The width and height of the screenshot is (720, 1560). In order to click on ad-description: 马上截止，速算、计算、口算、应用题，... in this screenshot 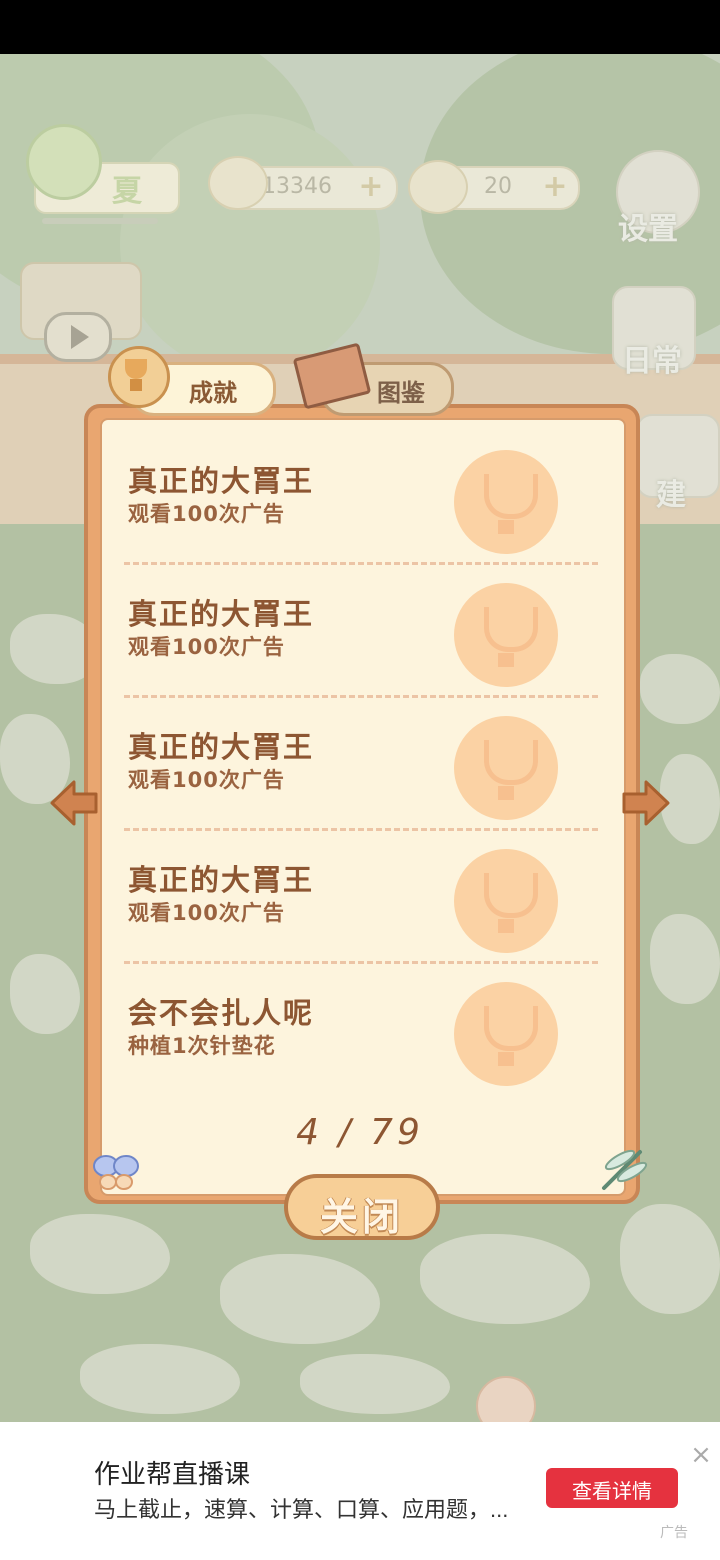, I will do `click(301, 1509)`.